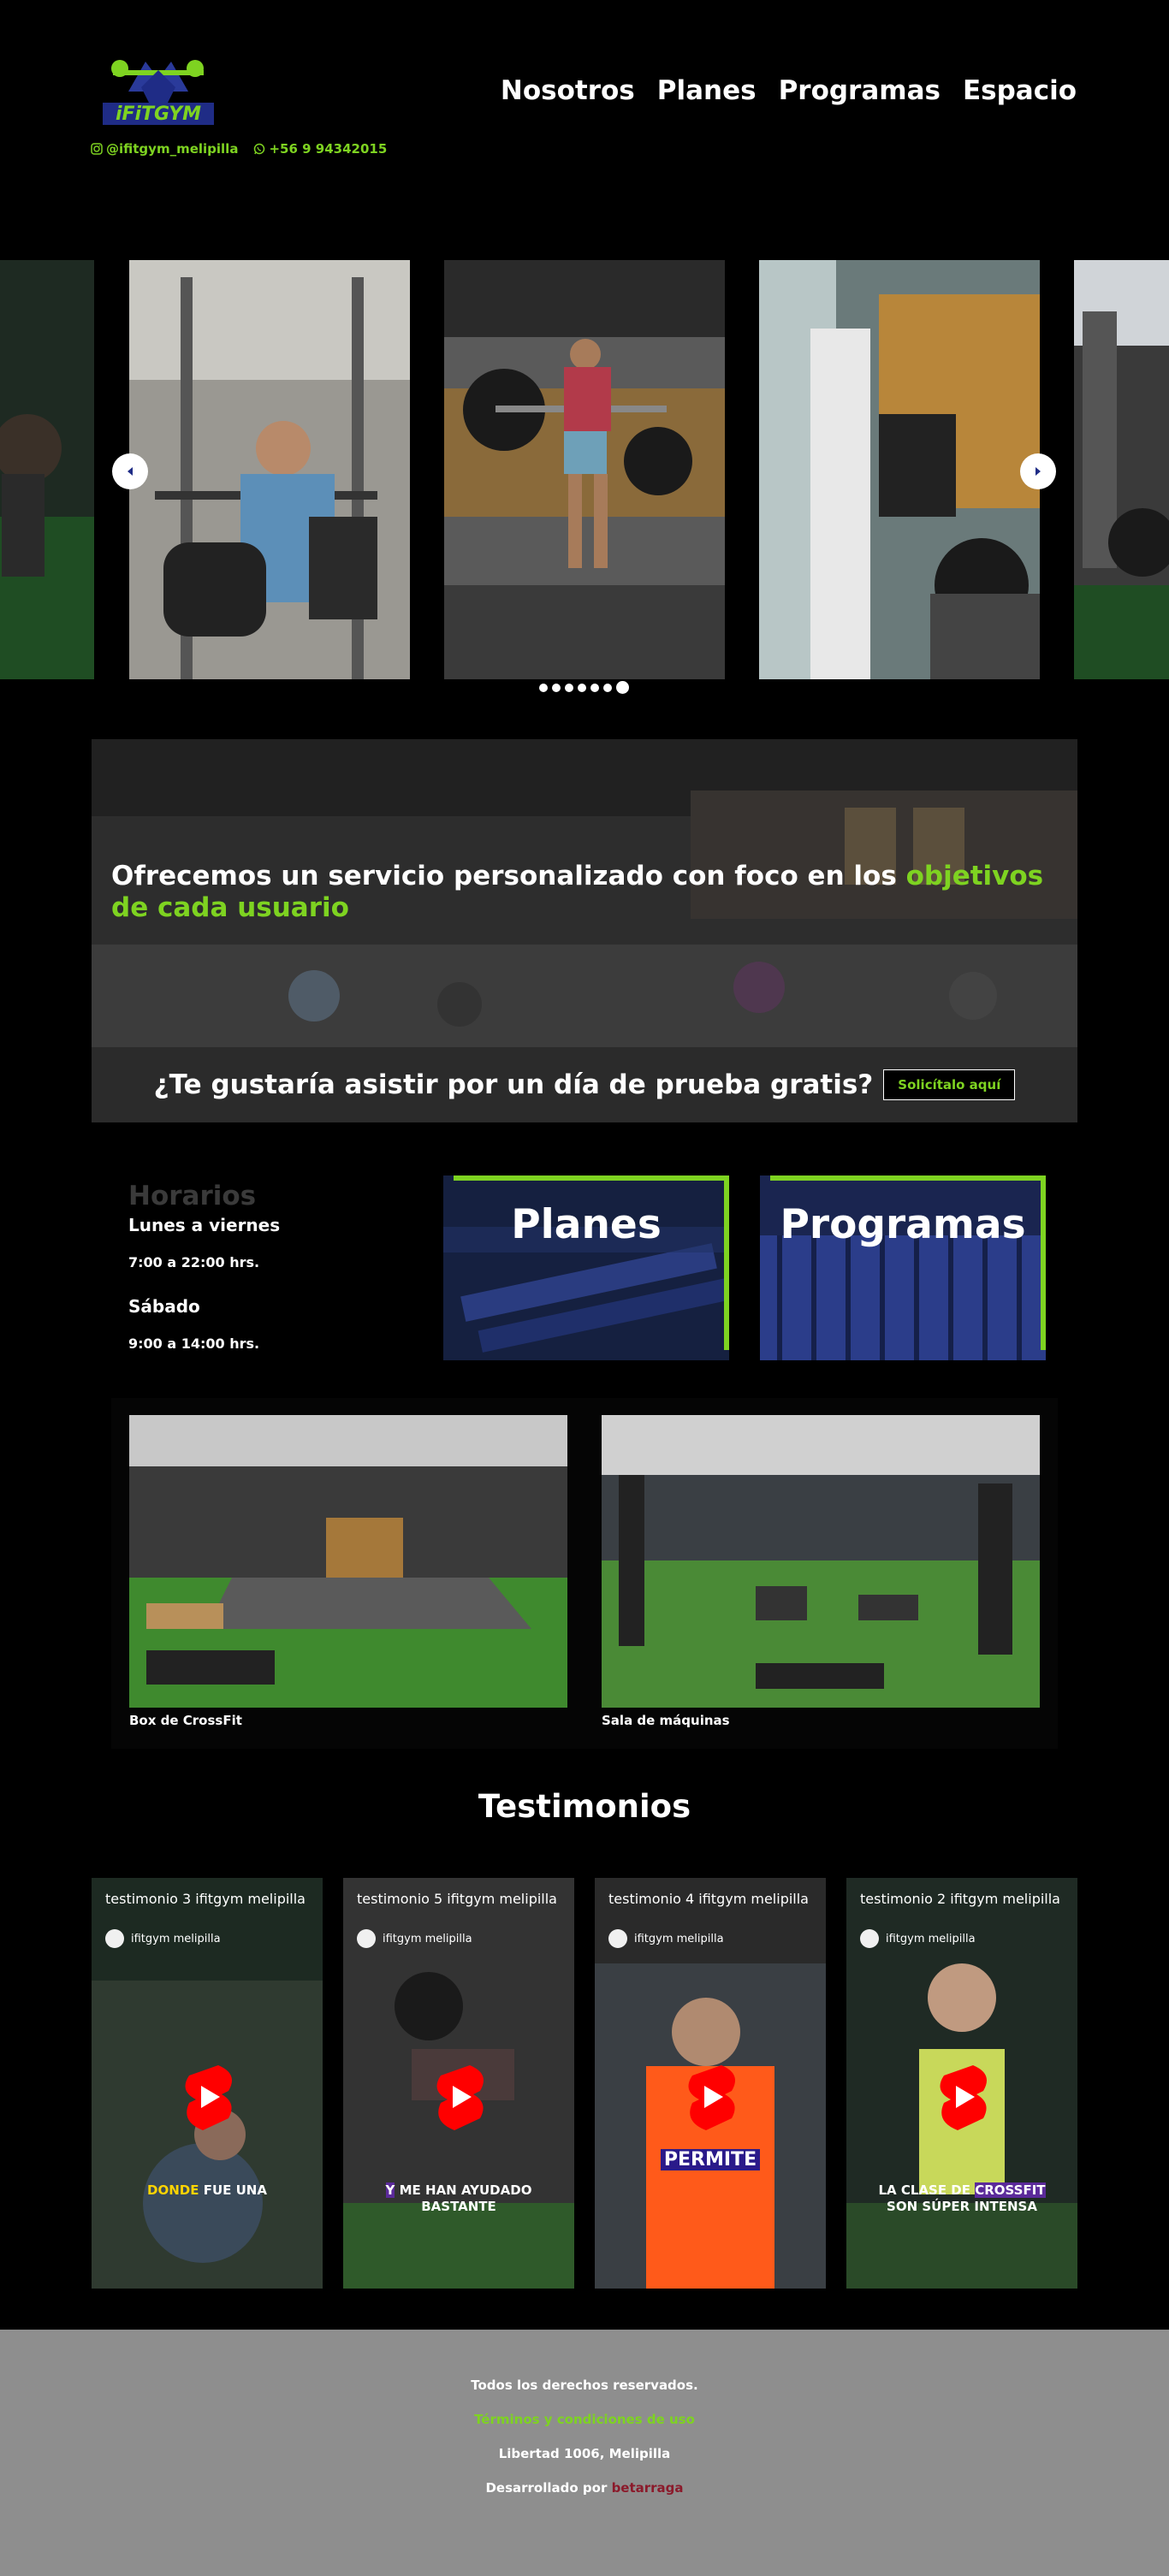 The image size is (1169, 2576). What do you see at coordinates (584, 1806) in the screenshot?
I see `testimonials-title: Testimonios` at bounding box center [584, 1806].